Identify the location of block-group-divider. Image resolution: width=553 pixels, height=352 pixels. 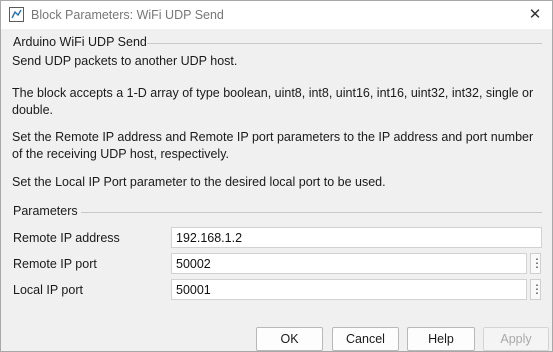
(344, 43).